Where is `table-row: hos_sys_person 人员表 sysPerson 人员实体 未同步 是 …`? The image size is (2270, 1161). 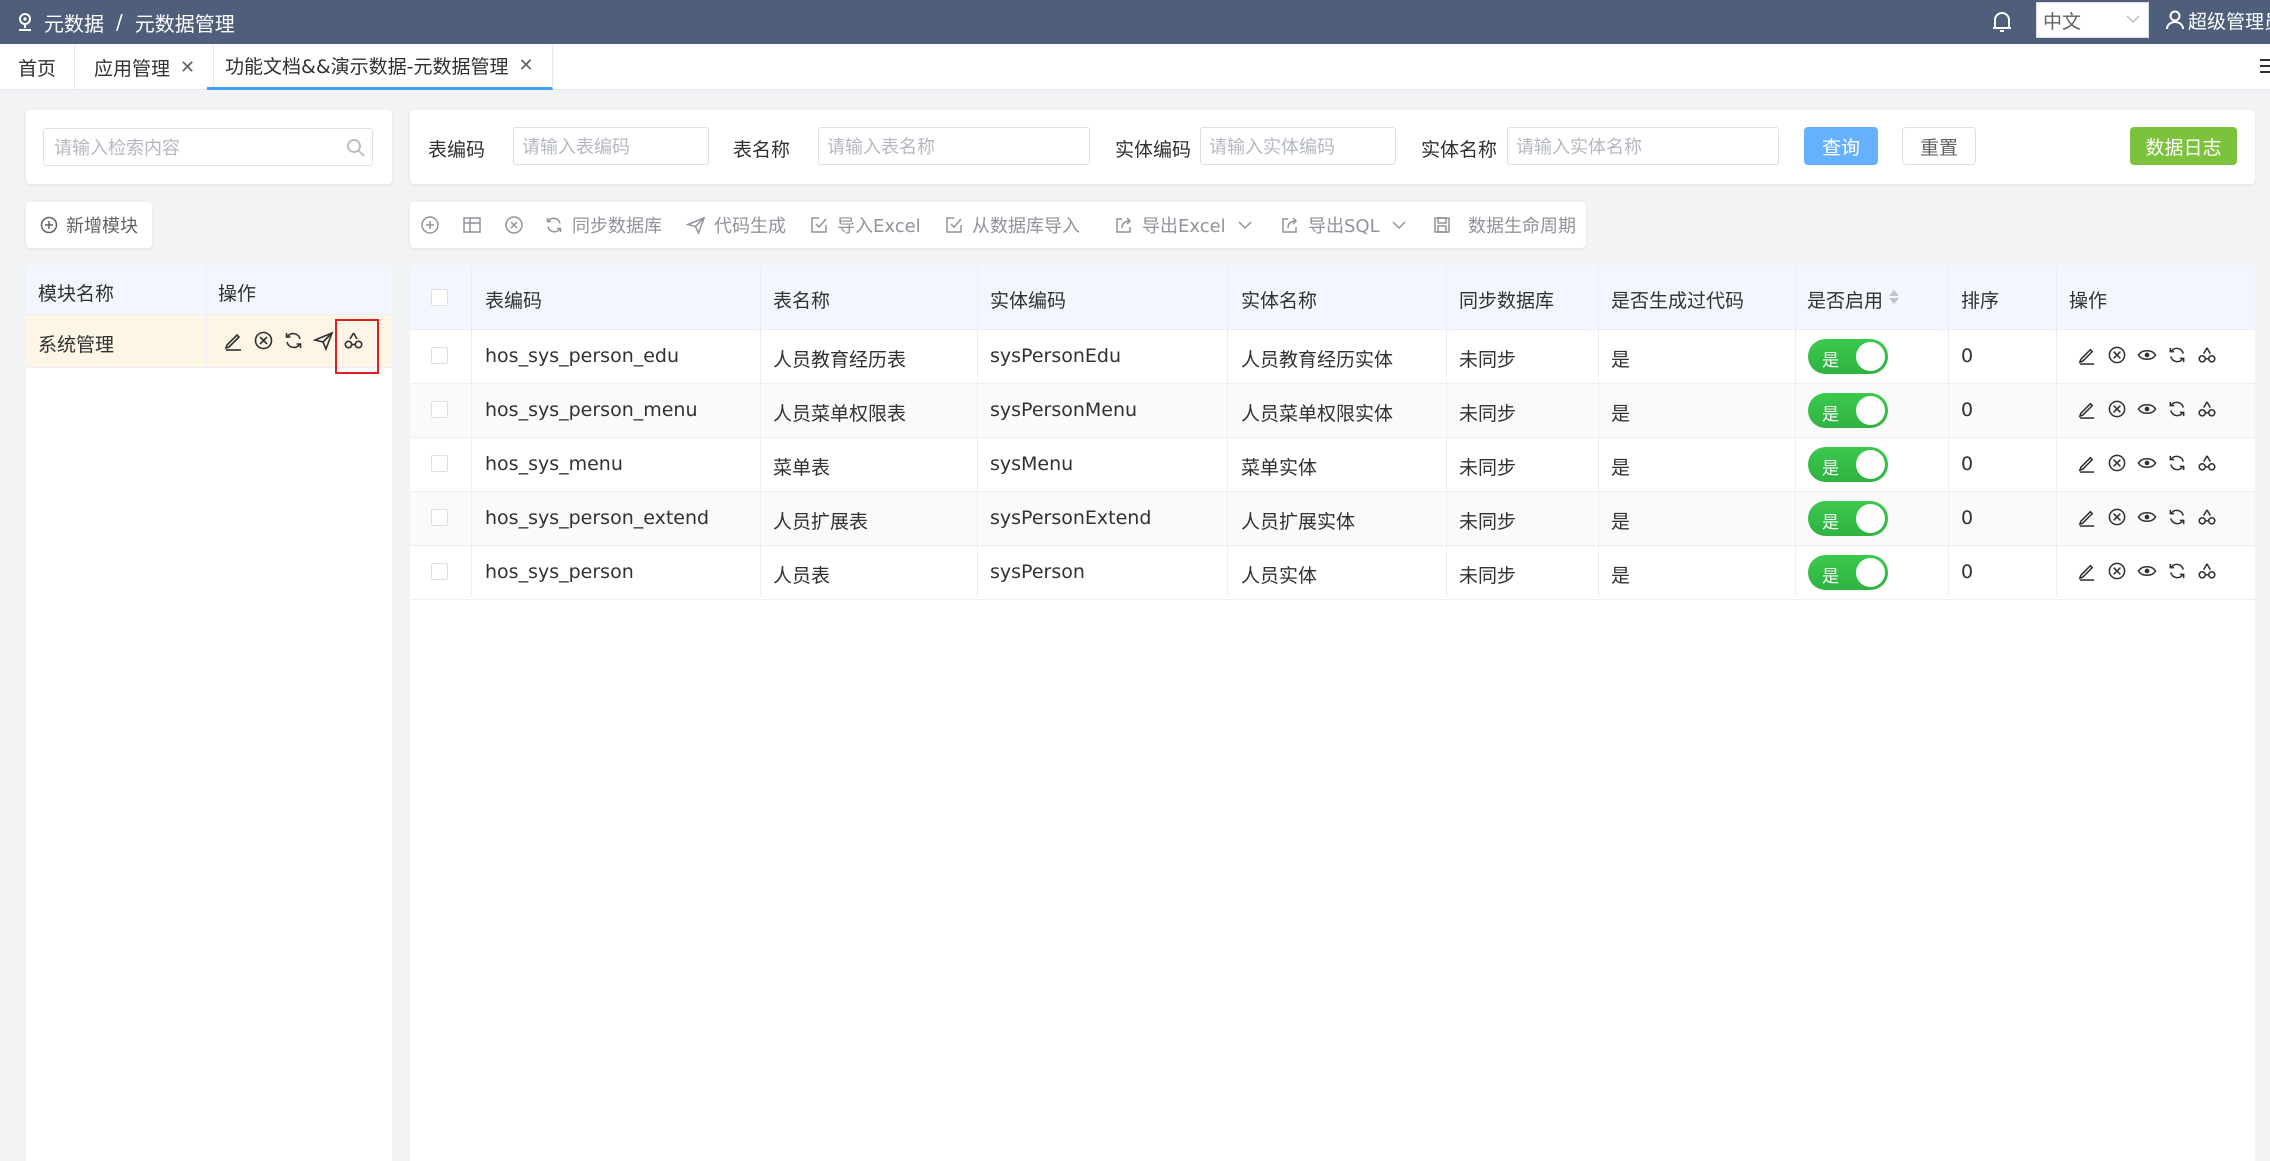 table-row: hos_sys_person 人员表 sysPerson 人员实体 未同步 是 … is located at coordinates (1332, 573).